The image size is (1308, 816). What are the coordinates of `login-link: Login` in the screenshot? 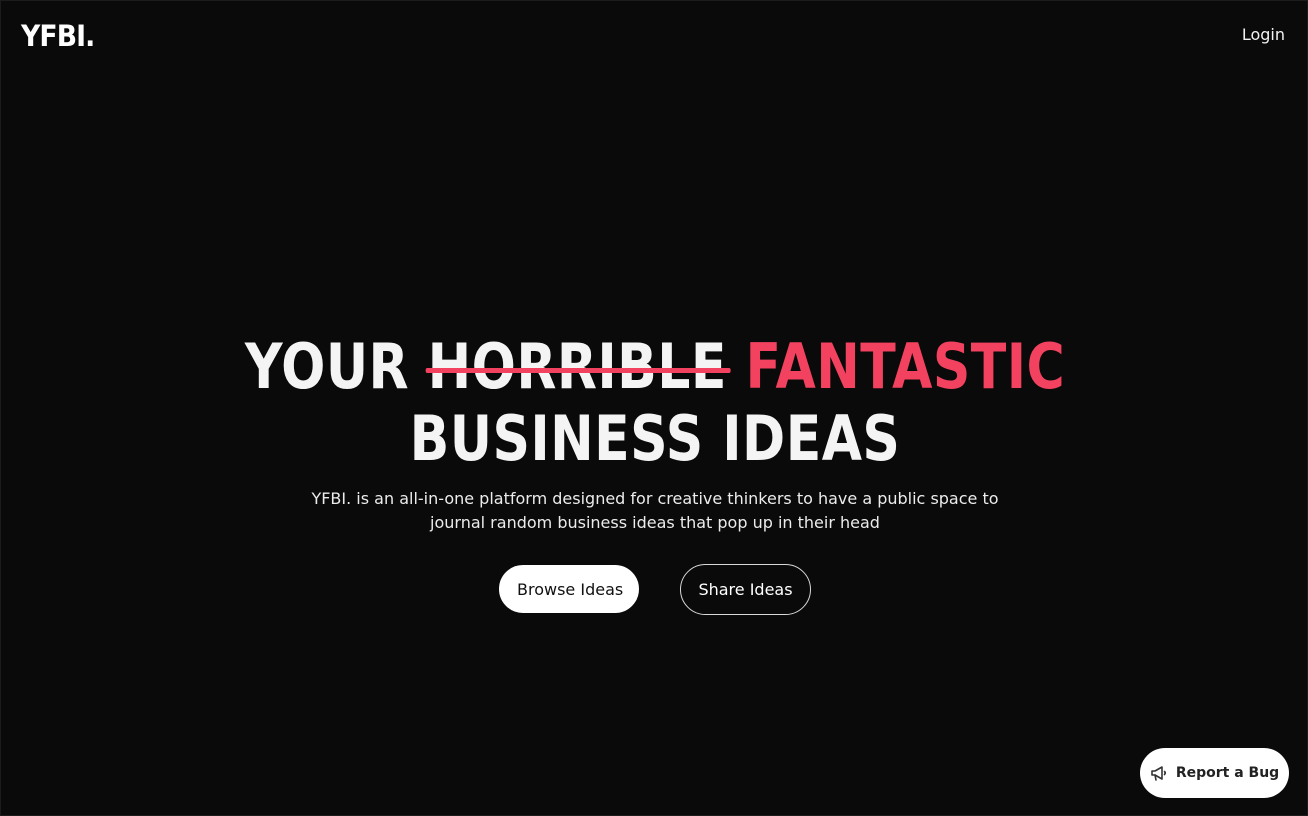 It's located at (1263, 35).